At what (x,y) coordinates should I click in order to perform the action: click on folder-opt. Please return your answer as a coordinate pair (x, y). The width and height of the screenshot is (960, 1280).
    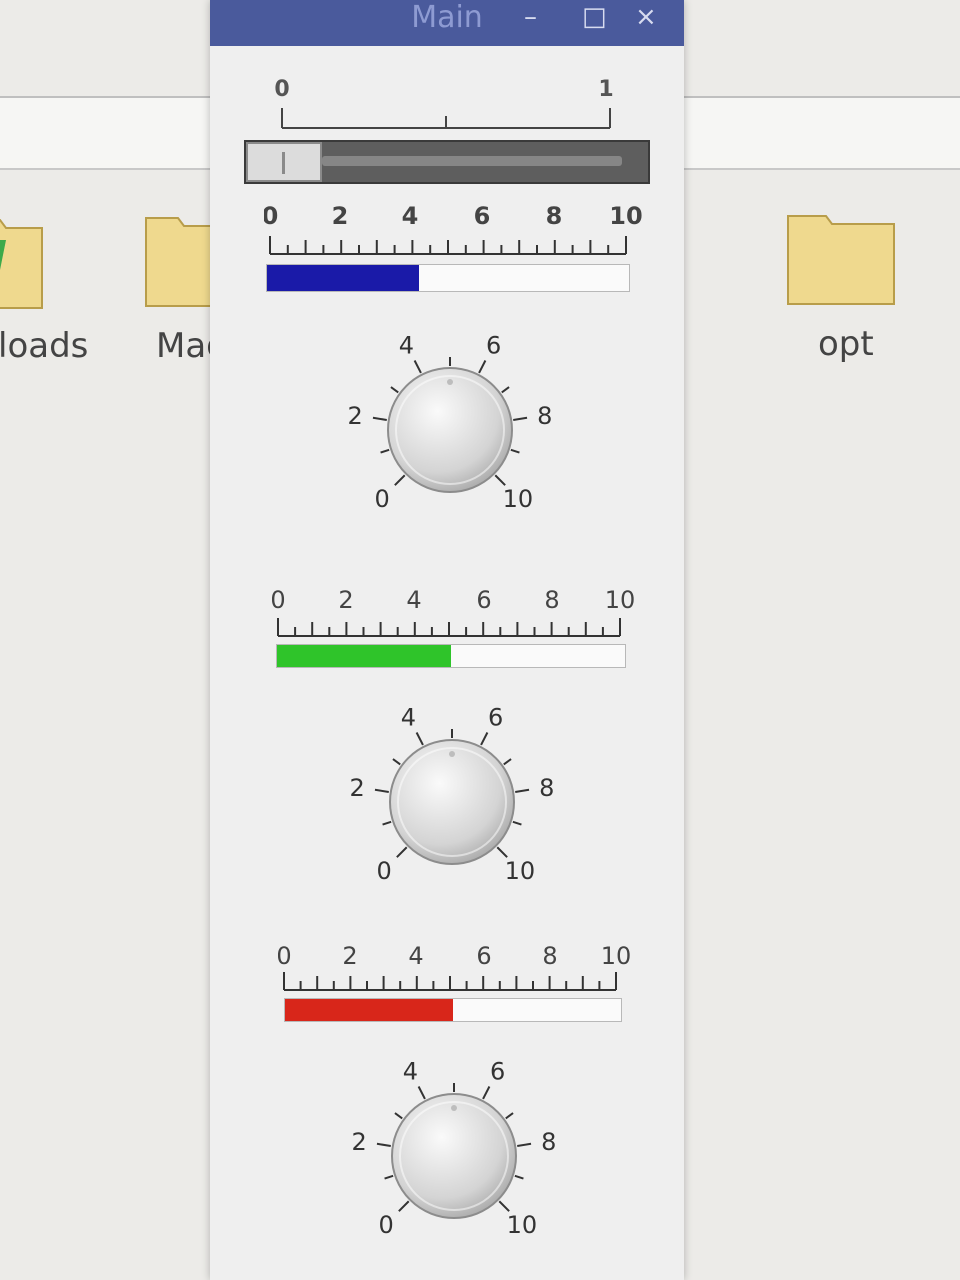
    Looking at the image, I should click on (841, 256).